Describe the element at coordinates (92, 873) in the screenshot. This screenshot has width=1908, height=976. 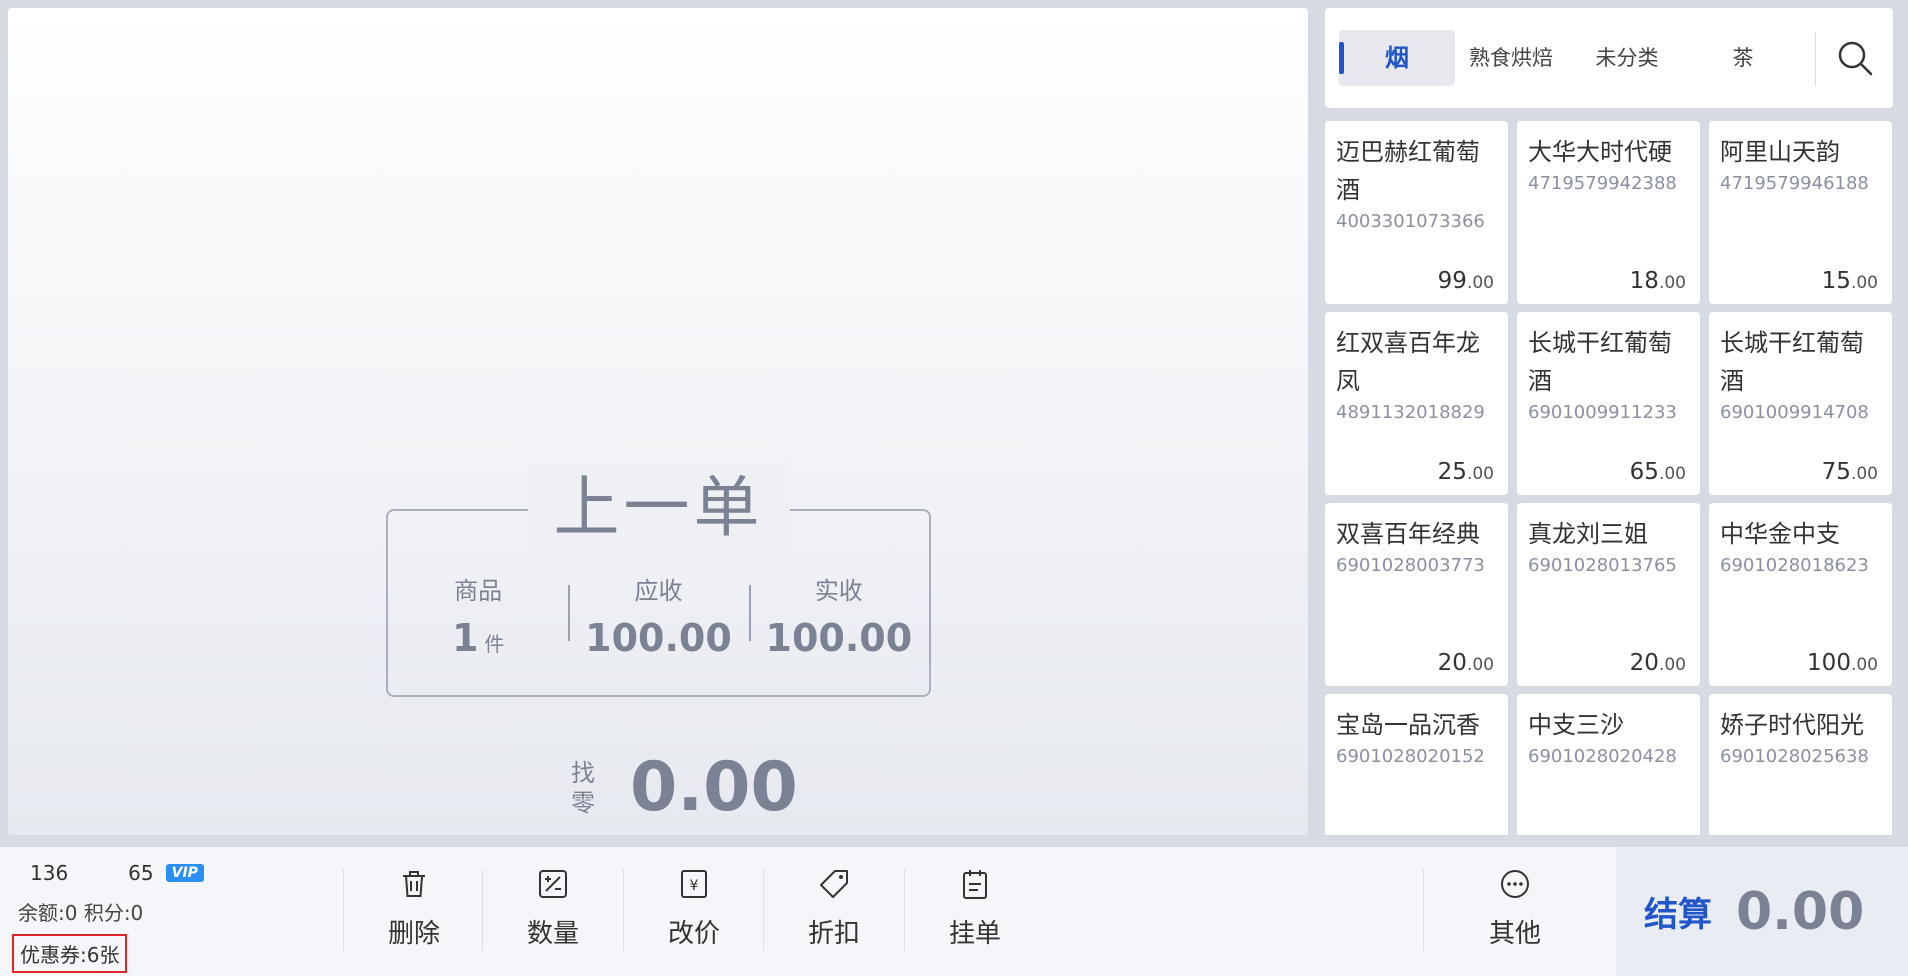
I see `member-phone: 136 65` at that location.